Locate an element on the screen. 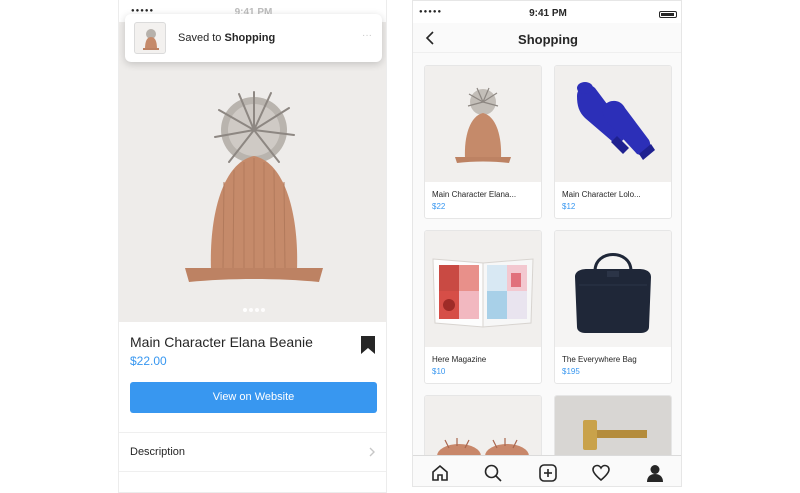  product-title: Main Character Elana Beanie is located at coordinates (221, 342).